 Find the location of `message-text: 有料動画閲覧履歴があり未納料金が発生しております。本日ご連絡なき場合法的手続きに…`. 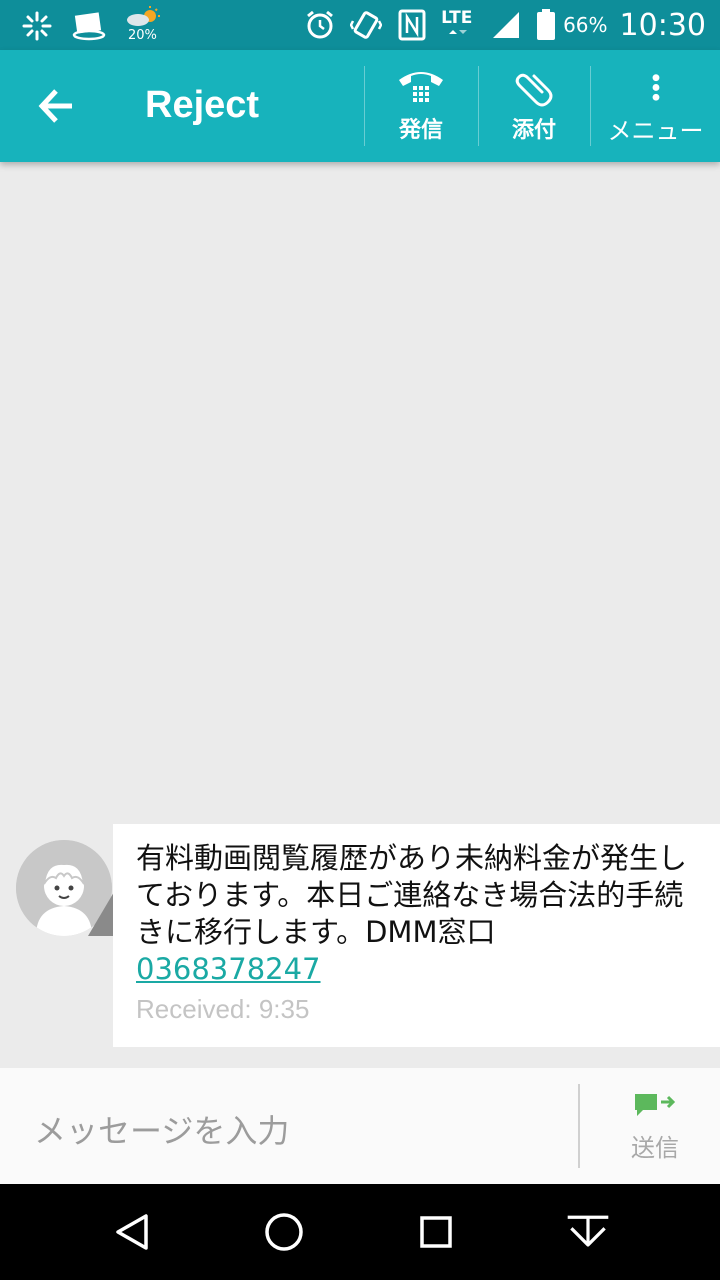

message-text: 有料動画閲覧履歴があり未納料金が発生しております。本日ご連絡なき場合法的手続きに… is located at coordinates (412, 895).